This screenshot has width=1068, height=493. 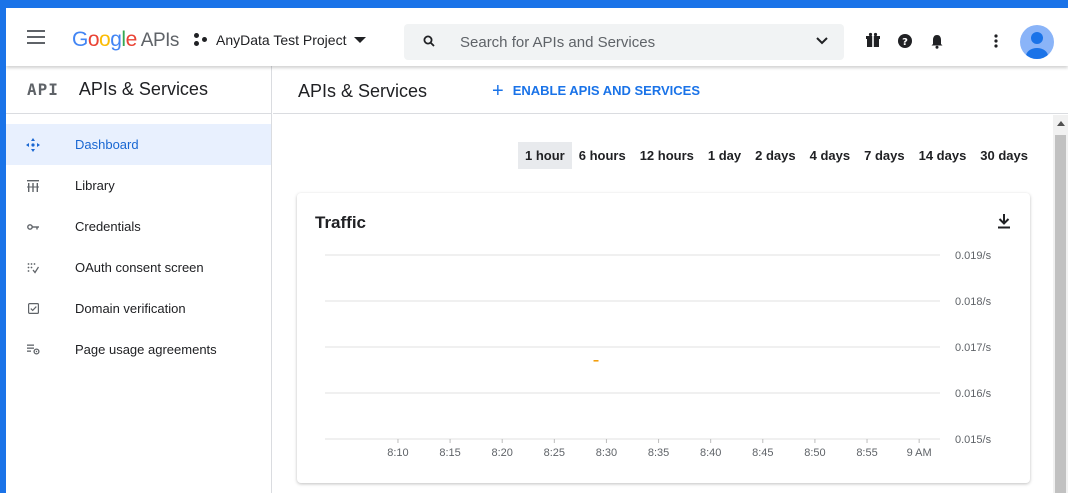 What do you see at coordinates (973, 256) in the screenshot?
I see `y-tick-label: 0.019/s` at bounding box center [973, 256].